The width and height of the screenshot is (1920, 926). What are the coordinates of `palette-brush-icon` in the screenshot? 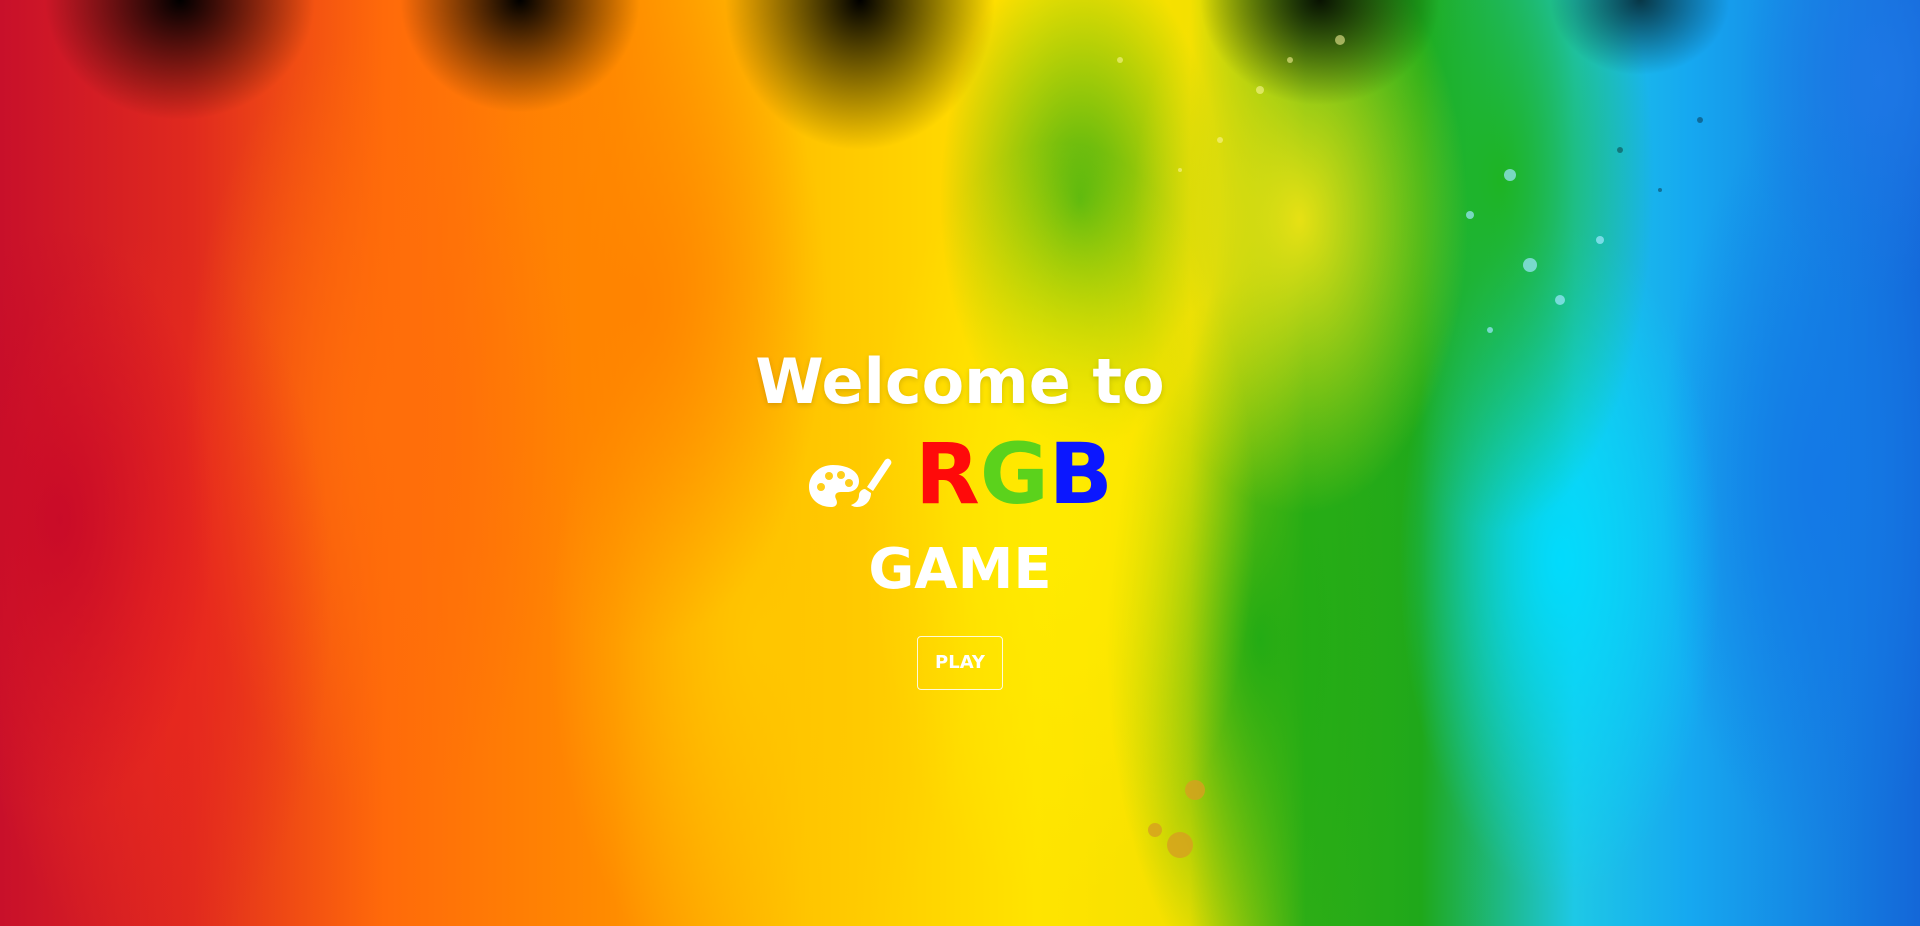 It's located at (850, 482).